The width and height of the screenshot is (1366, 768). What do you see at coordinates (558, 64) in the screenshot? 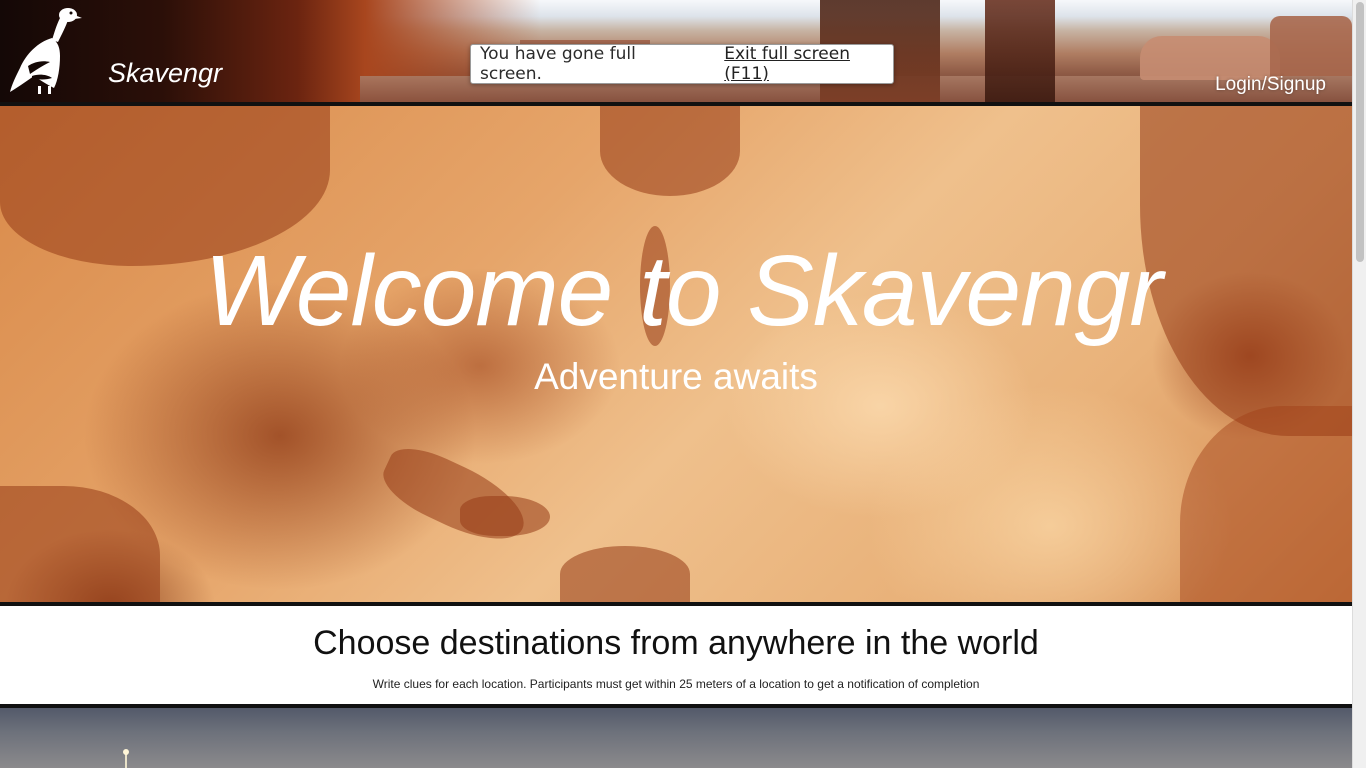
I see `fullscreen-message: You have gone full screen.` at bounding box center [558, 64].